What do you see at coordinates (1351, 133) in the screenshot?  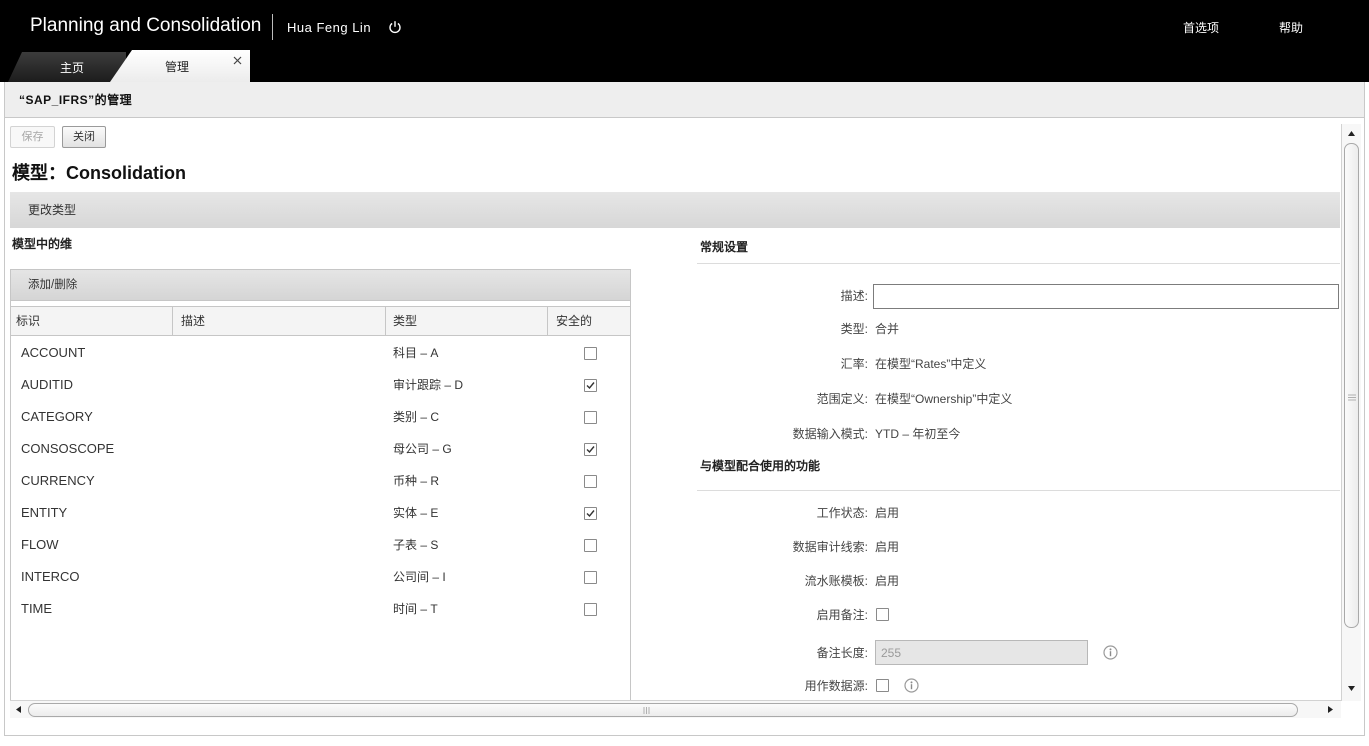 I see `scroll-up-arrow-icon` at bounding box center [1351, 133].